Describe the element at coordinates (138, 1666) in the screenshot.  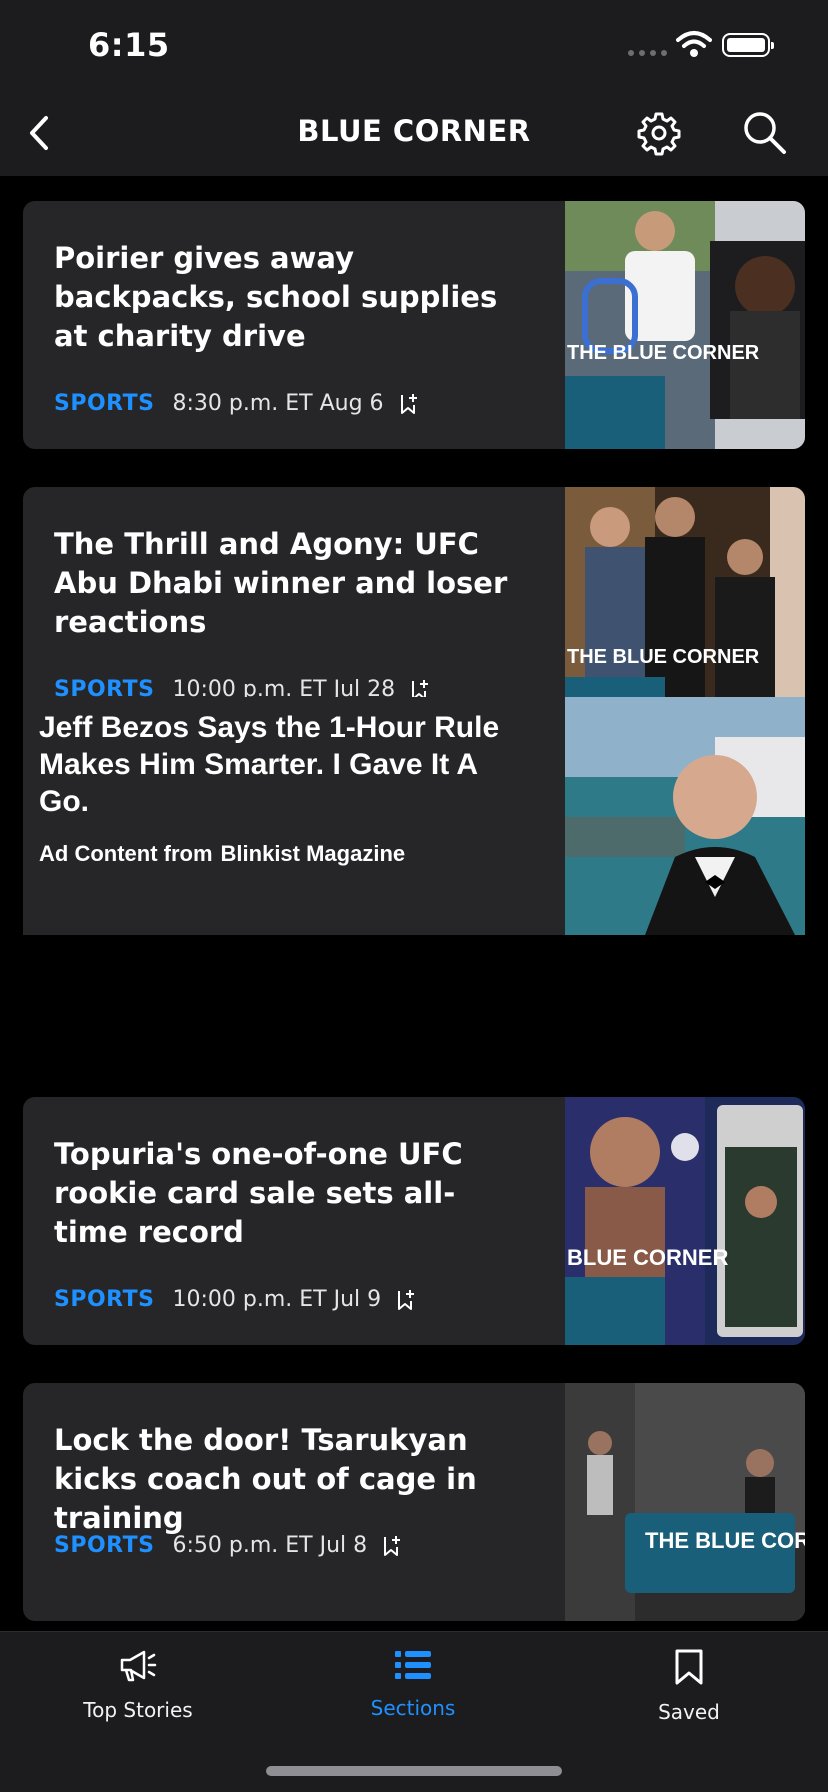
I see `megaphone-icon` at that location.